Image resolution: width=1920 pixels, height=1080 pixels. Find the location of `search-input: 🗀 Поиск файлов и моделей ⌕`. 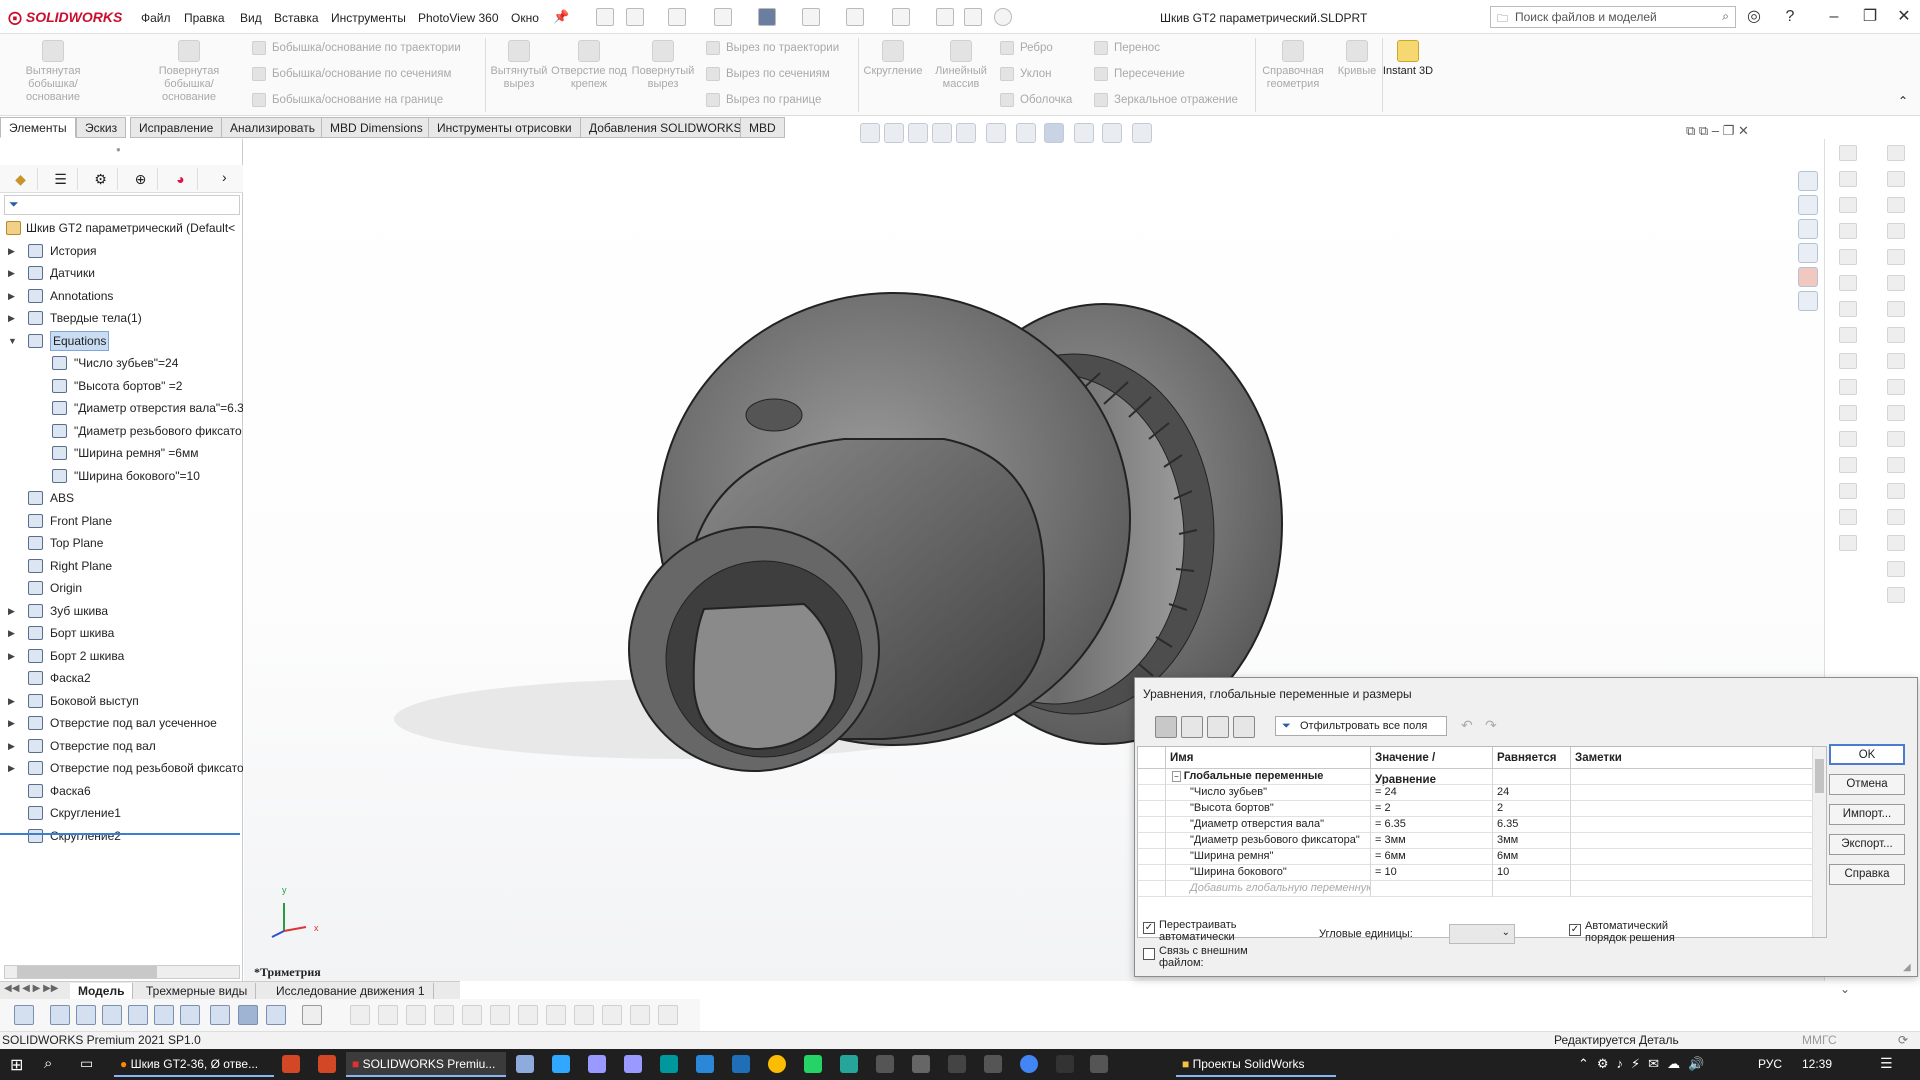

search-input: 🗀 Поиск файлов и моделей ⌕ is located at coordinates (1613, 17).